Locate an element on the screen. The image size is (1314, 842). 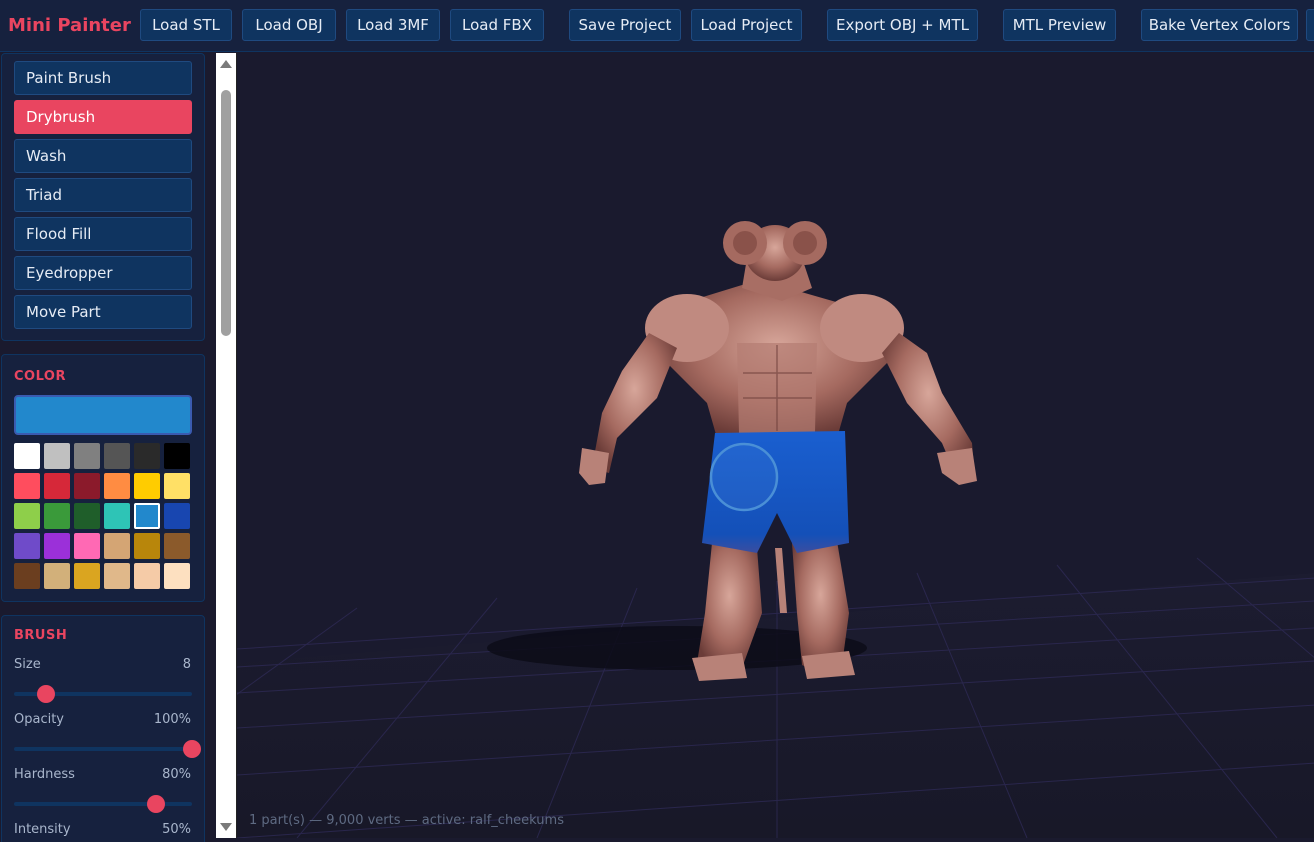
tool-move-part: Move Part is located at coordinates (103, 312).